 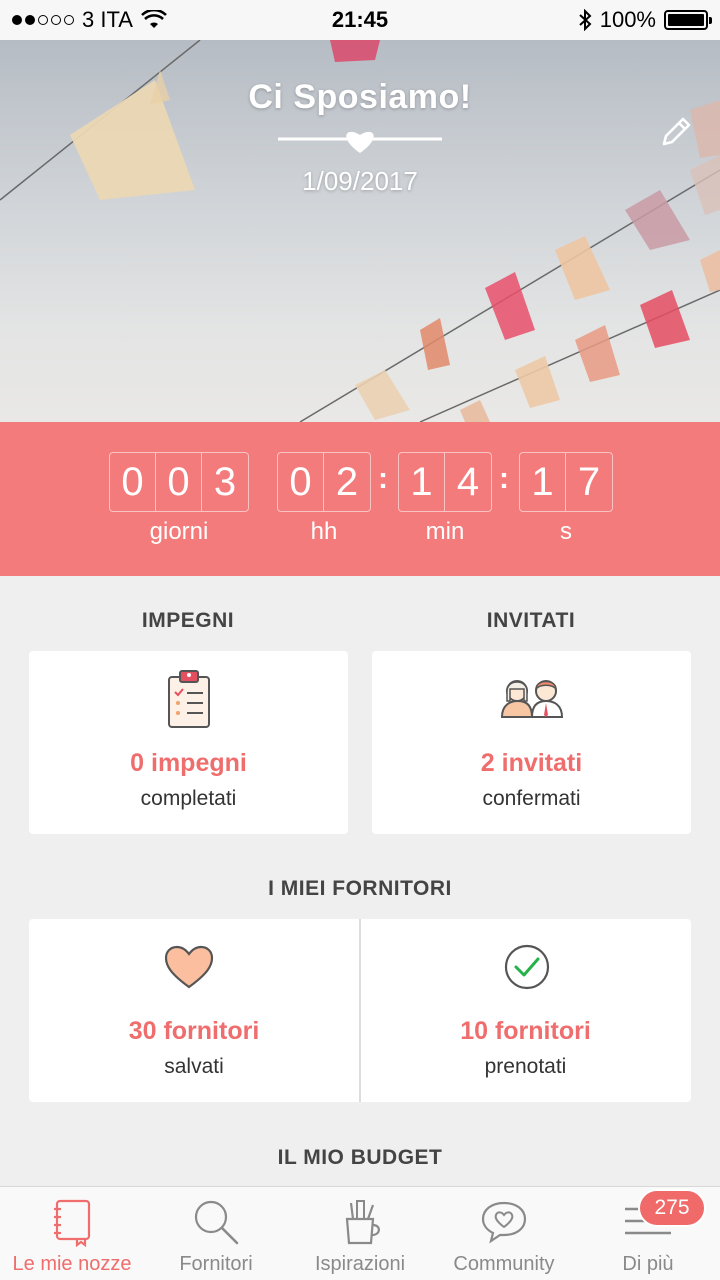 What do you see at coordinates (194, 1031) in the screenshot?
I see `fornitori-saved-count: 30 fornitori` at bounding box center [194, 1031].